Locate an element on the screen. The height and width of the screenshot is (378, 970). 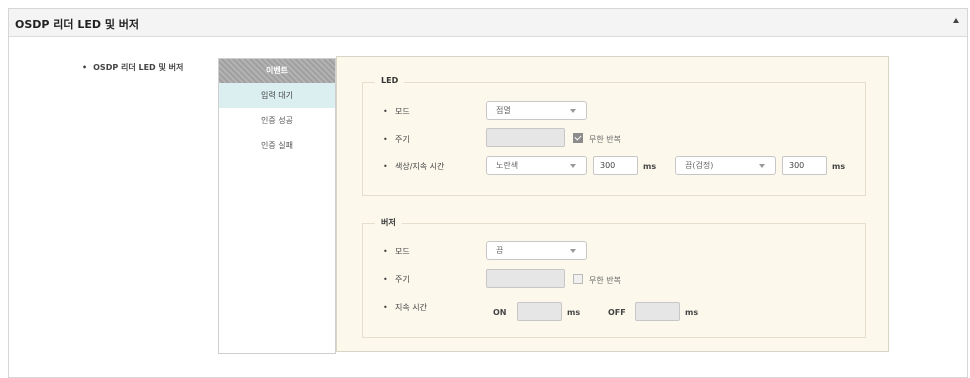
buzzer-period-label: • 주기 is located at coordinates (396, 279).